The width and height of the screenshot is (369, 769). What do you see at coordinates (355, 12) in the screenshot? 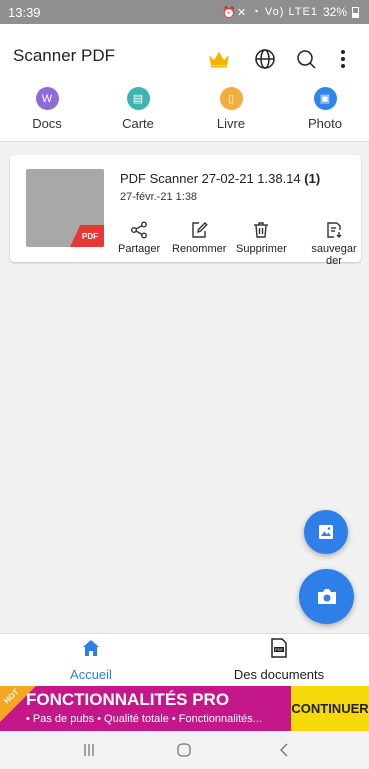
I see `battery-icon` at bounding box center [355, 12].